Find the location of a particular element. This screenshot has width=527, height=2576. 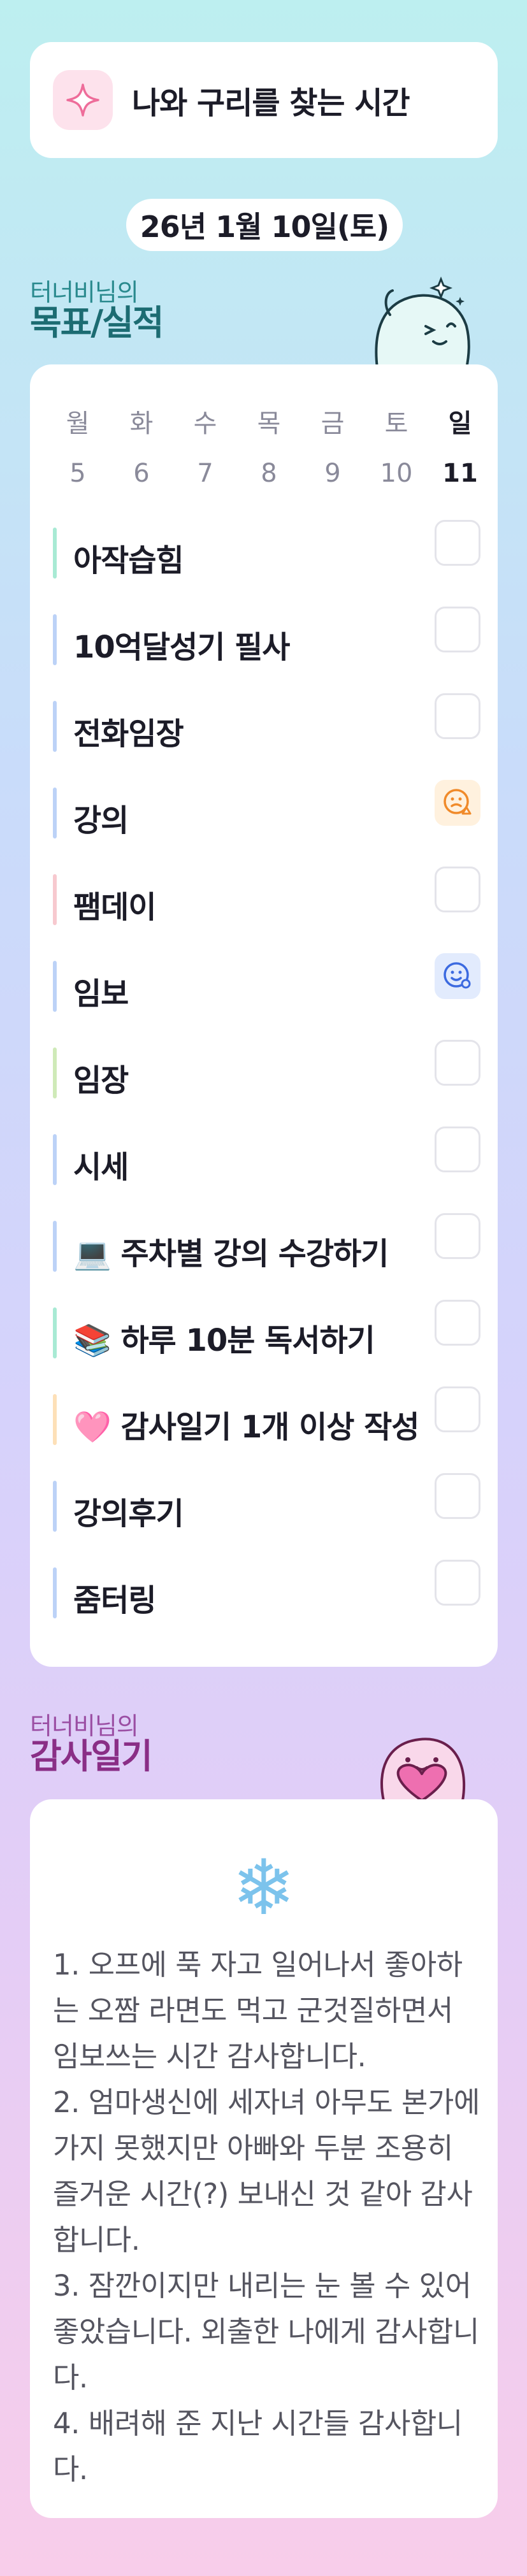

goal-label: 팸데이 is located at coordinates (114, 907).